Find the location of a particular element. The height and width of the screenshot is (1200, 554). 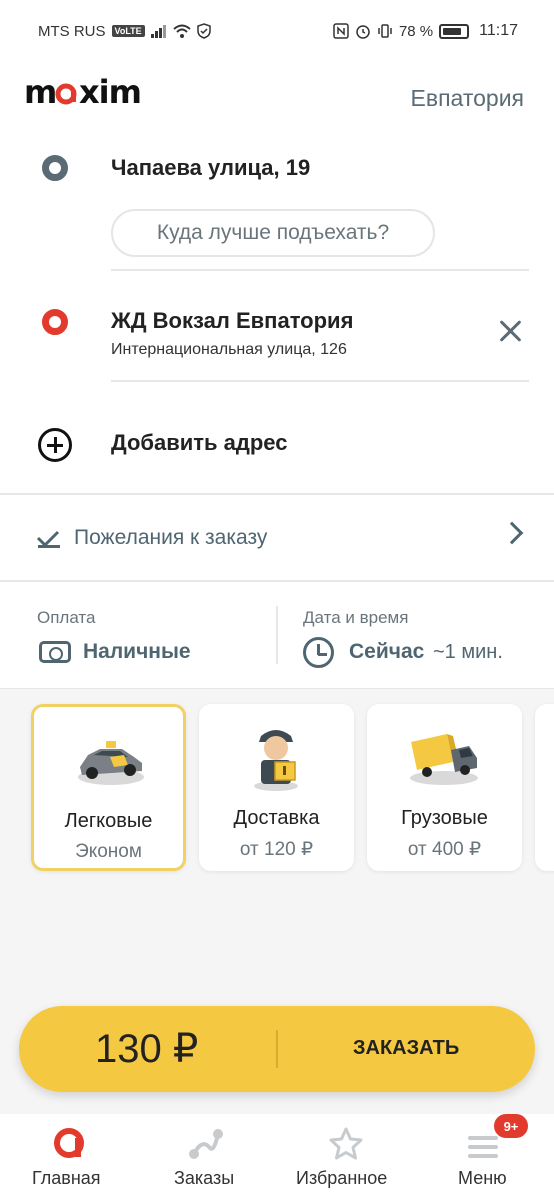

status-left: MTS RUS VoLTE is located at coordinates (124, 31).